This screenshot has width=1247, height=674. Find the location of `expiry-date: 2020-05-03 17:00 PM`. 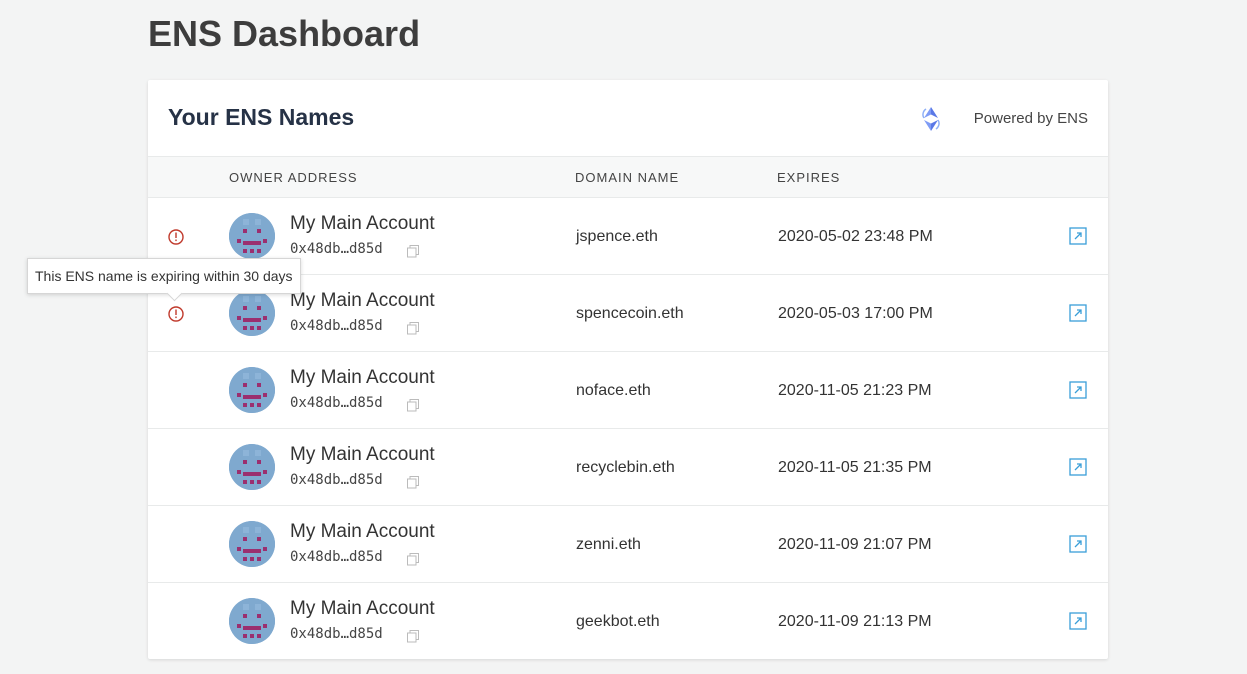

expiry-date: 2020-05-03 17:00 PM is located at coordinates (855, 313).